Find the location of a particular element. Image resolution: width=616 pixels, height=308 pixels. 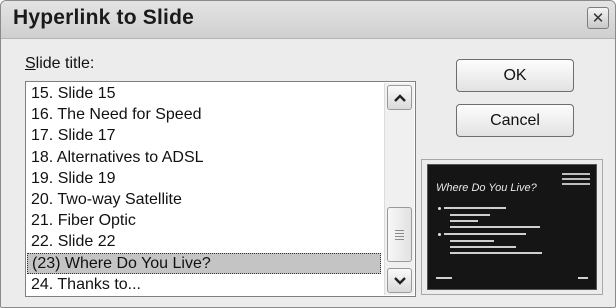

scroll-up-button is located at coordinates (399, 97).